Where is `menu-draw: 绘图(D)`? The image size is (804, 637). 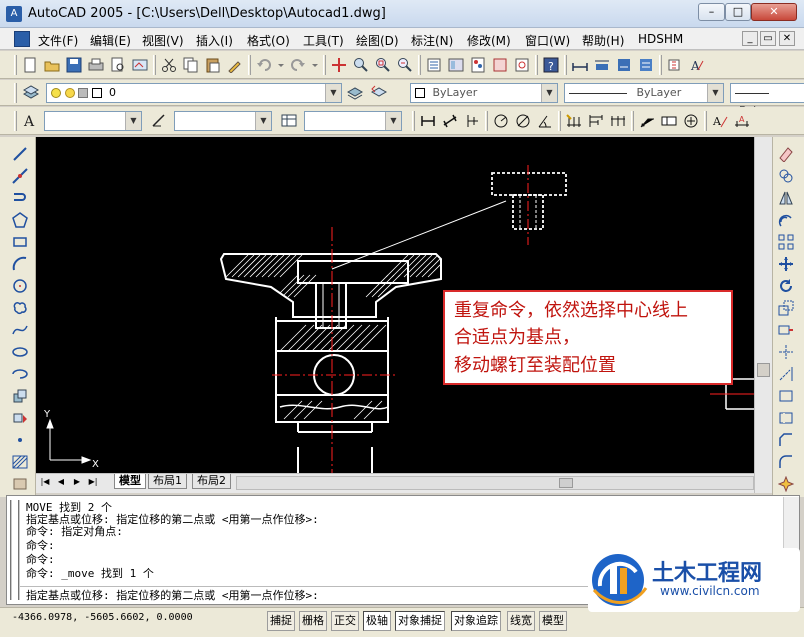
menu-draw: 绘图(D) is located at coordinates (377, 40).